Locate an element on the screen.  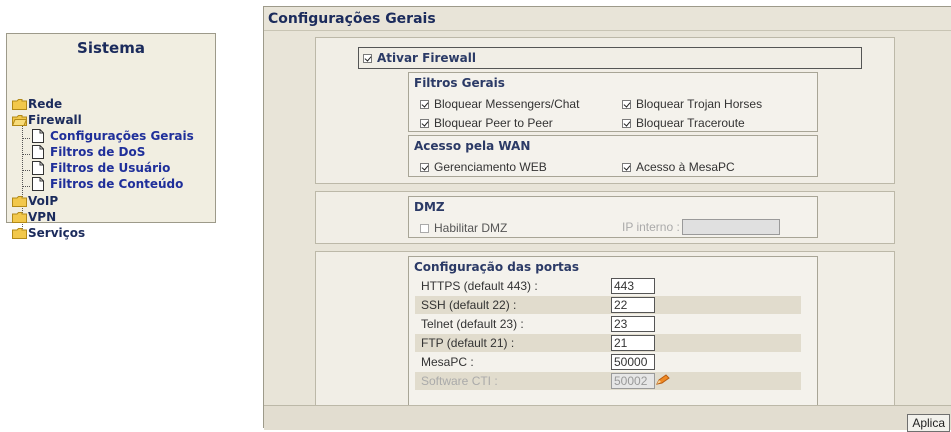
sidebar-item-label: VPN is located at coordinates (42, 217).